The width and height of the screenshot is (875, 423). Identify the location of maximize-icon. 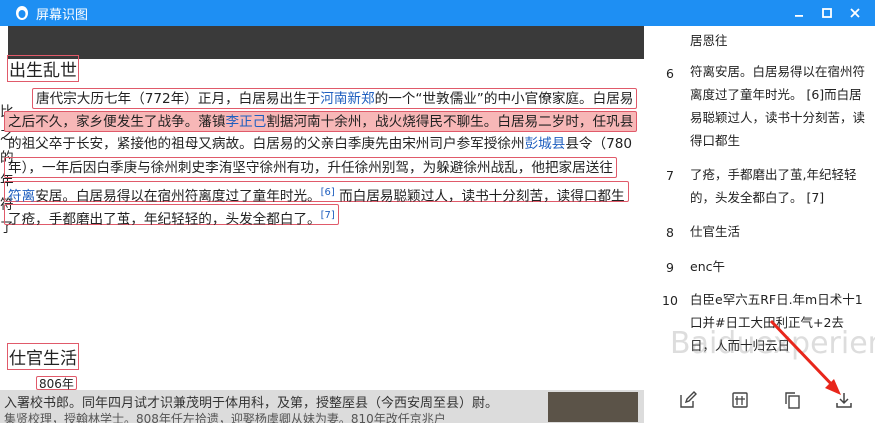
(827, 13).